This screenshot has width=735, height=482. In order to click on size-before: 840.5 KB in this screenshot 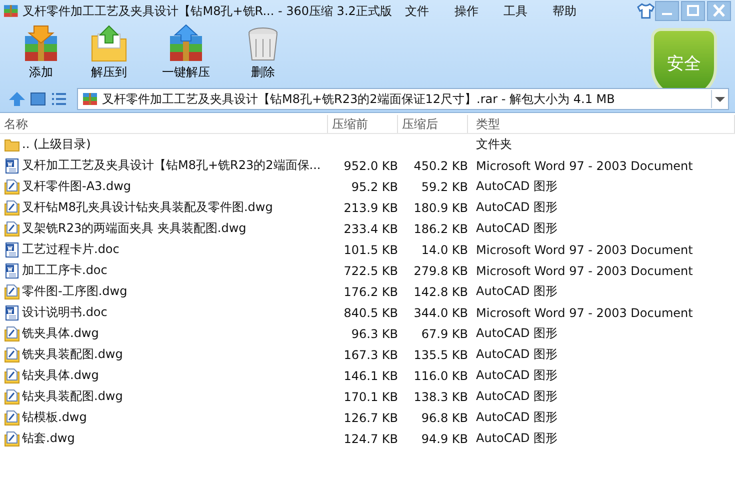, I will do `click(370, 313)`.